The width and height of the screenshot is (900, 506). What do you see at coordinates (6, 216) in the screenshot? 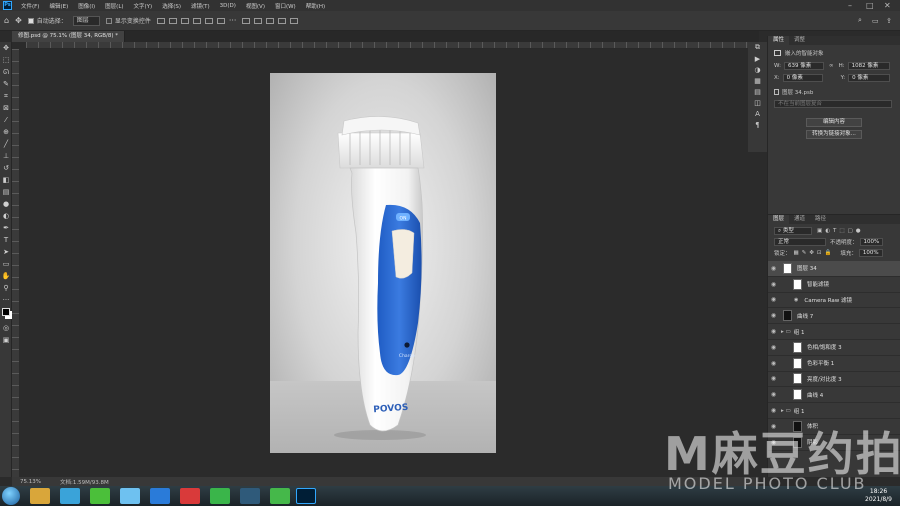
I see `dodge-tool-icon: ◐` at bounding box center [6, 216].